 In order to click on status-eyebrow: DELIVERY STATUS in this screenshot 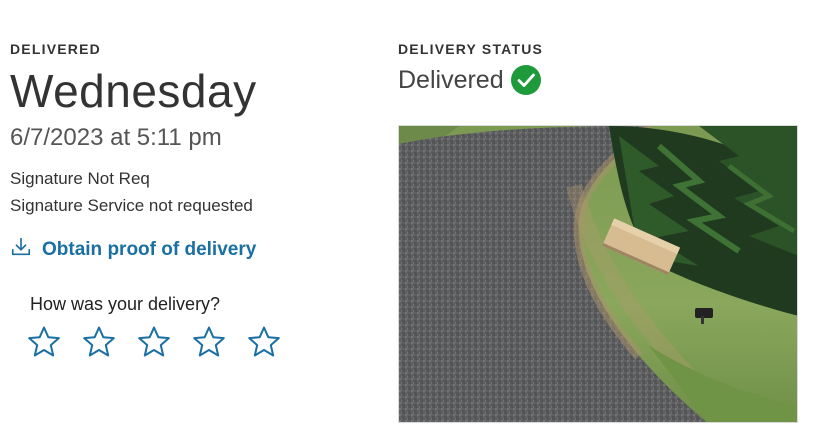, I will do `click(471, 49)`.